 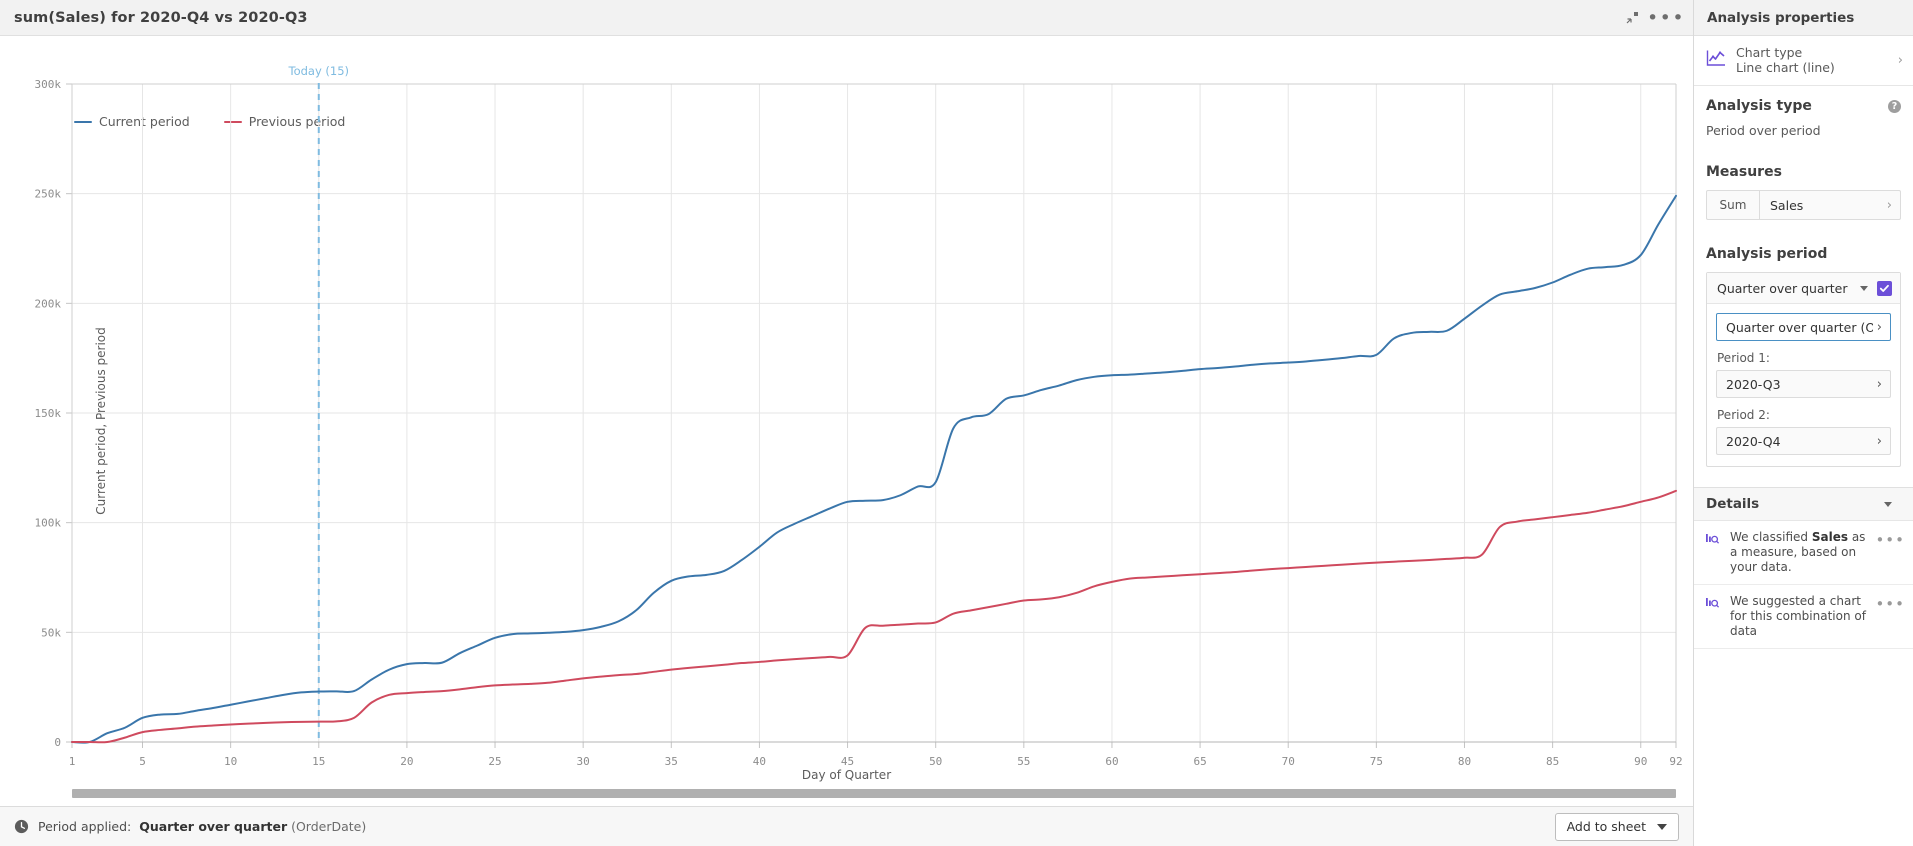 I want to click on scrollbar-thumb, so click(x=874, y=793).